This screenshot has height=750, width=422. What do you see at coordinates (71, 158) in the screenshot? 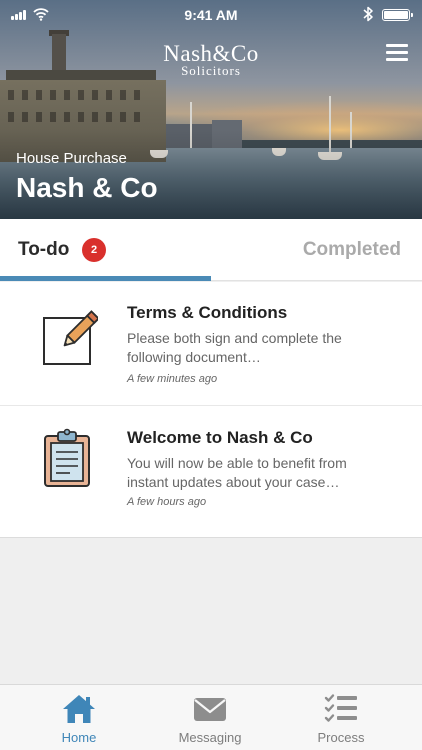
I see `case-type: House Purchase` at bounding box center [71, 158].